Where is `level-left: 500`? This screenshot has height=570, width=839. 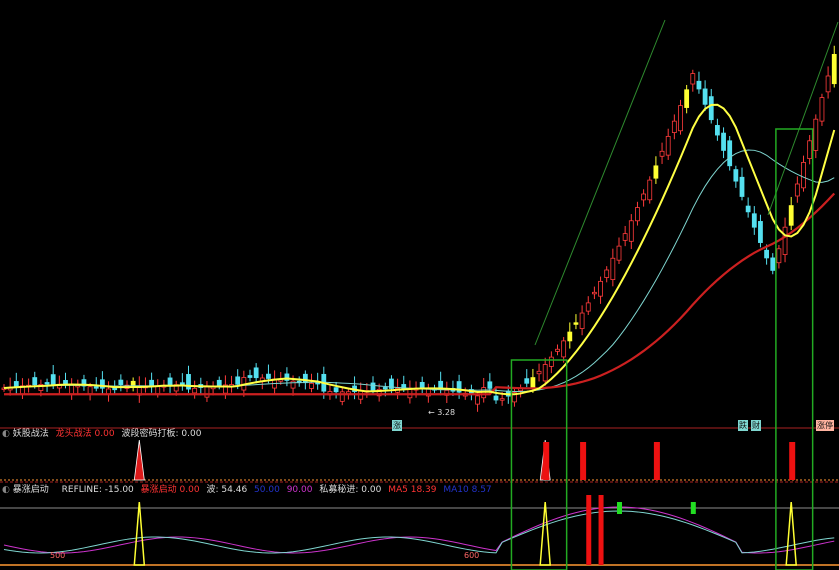 level-left: 500 is located at coordinates (58, 555).